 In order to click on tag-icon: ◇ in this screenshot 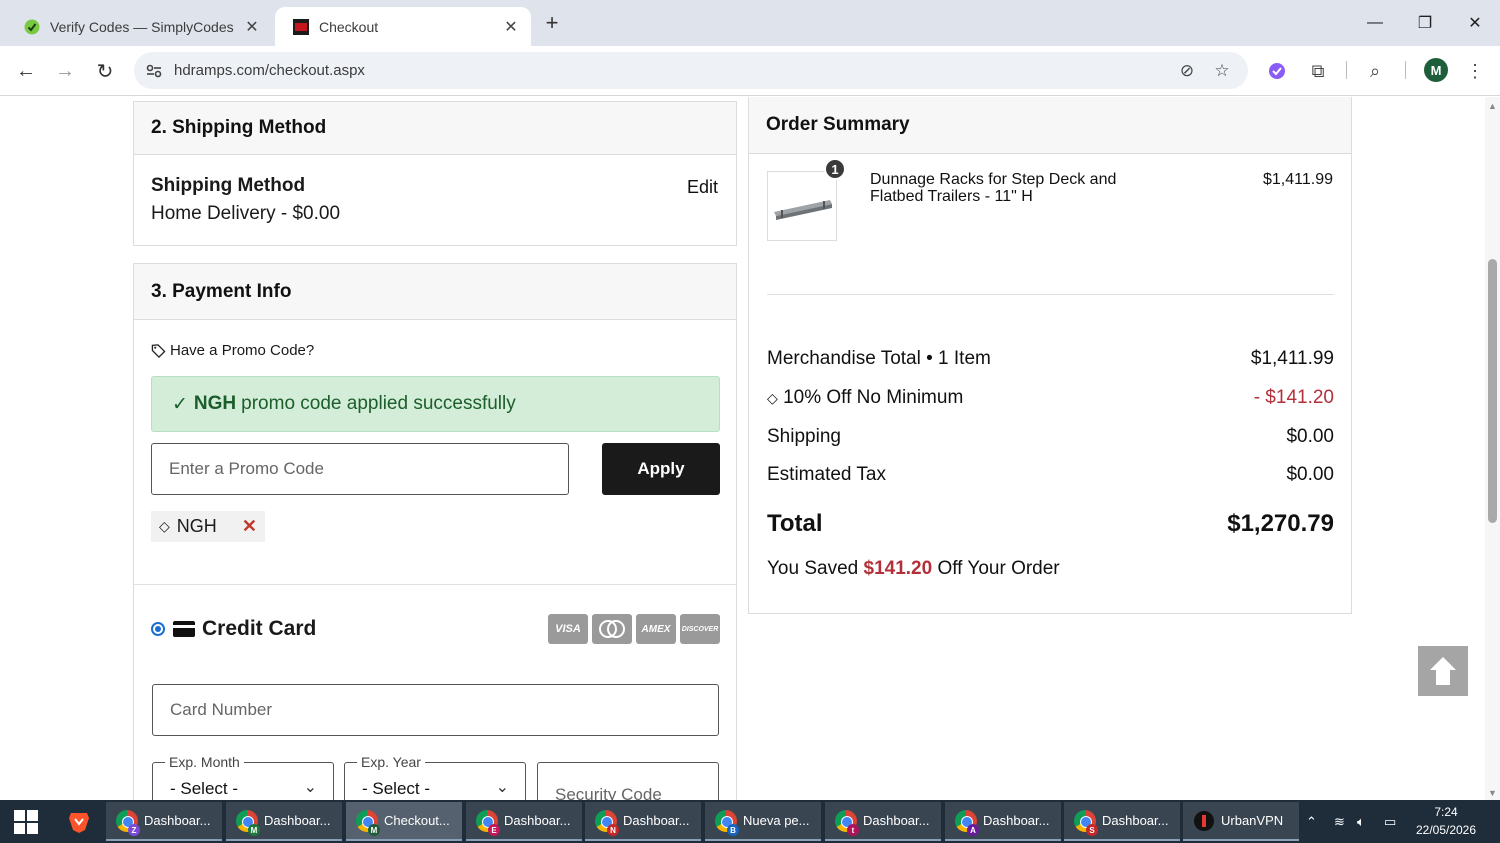, I will do `click(164, 526)`.